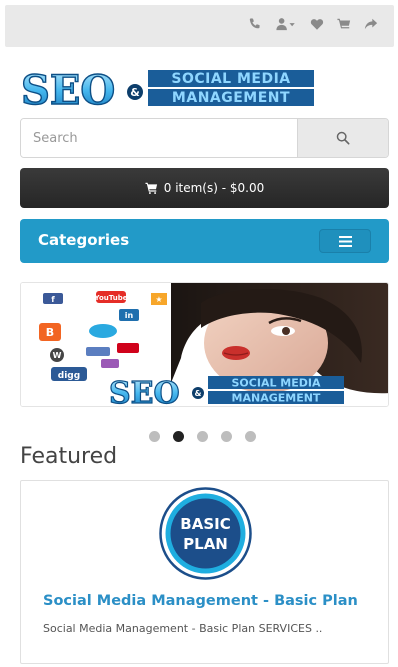 Image resolution: width=398 pixels, height=667 pixels. I want to click on linkedin-label: in, so click(129, 315).